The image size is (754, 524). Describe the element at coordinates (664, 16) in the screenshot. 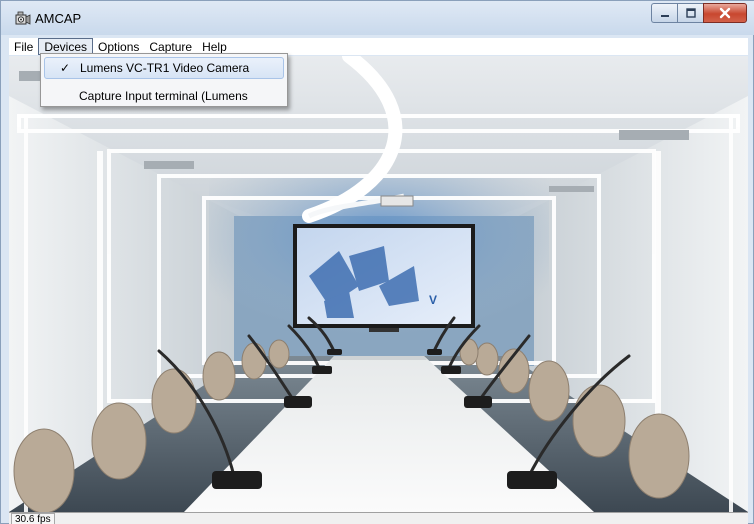

I see `minimize-icon` at that location.